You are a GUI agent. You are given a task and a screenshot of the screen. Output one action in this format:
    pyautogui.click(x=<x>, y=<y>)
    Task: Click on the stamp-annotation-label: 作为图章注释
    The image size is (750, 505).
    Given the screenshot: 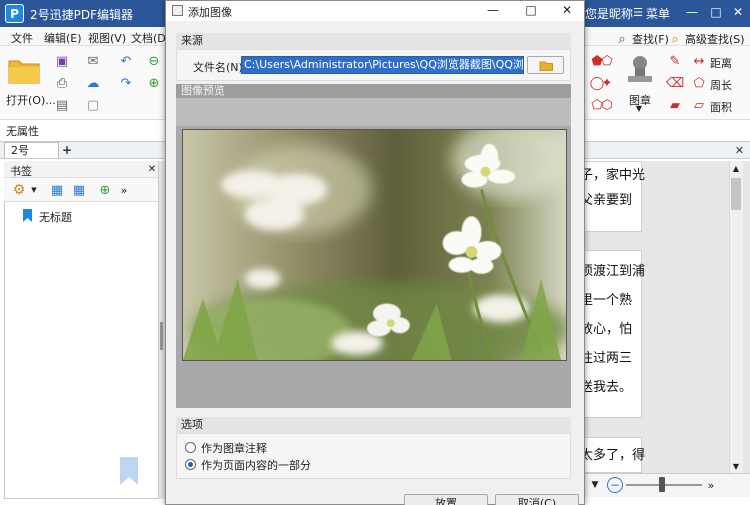 What is the action you would take?
    pyautogui.click(x=234, y=448)
    